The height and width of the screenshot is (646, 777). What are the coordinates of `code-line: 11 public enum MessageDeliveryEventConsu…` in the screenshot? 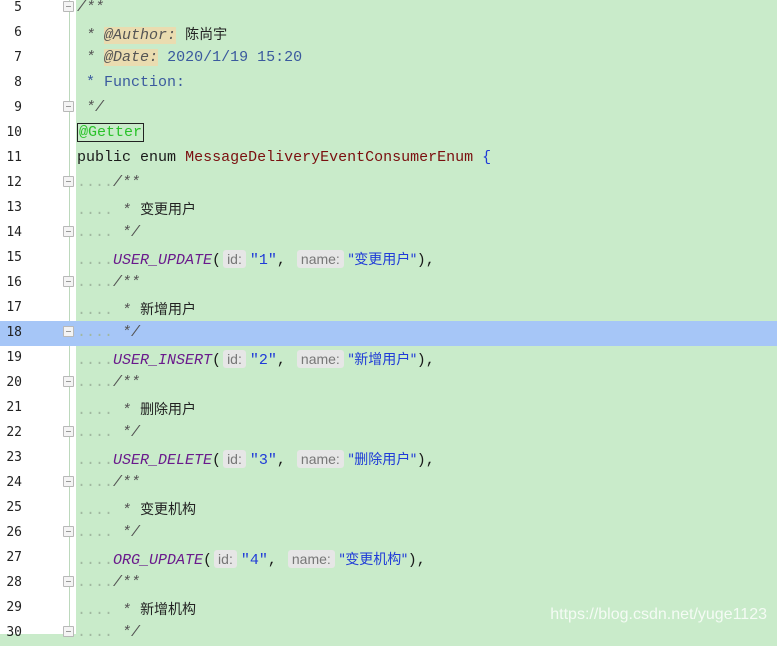 It's located at (388, 158).